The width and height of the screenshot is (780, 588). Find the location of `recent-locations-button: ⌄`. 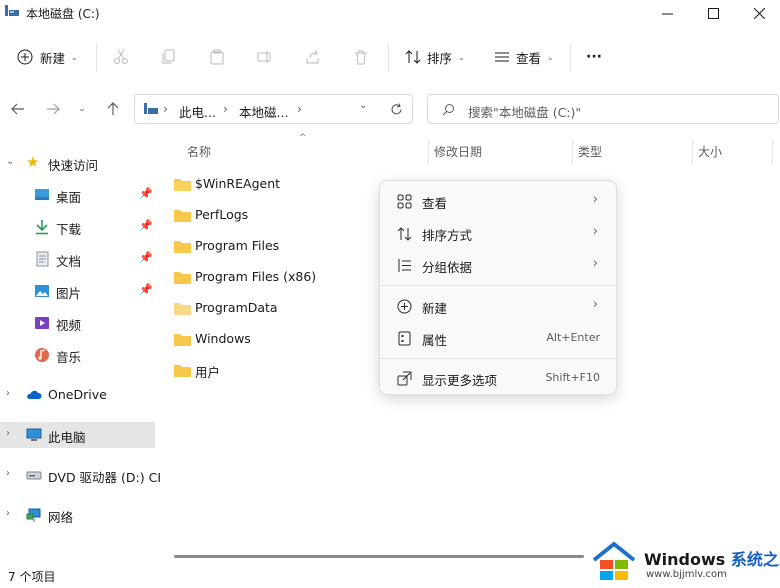

recent-locations-button: ⌄ is located at coordinates (82, 109).